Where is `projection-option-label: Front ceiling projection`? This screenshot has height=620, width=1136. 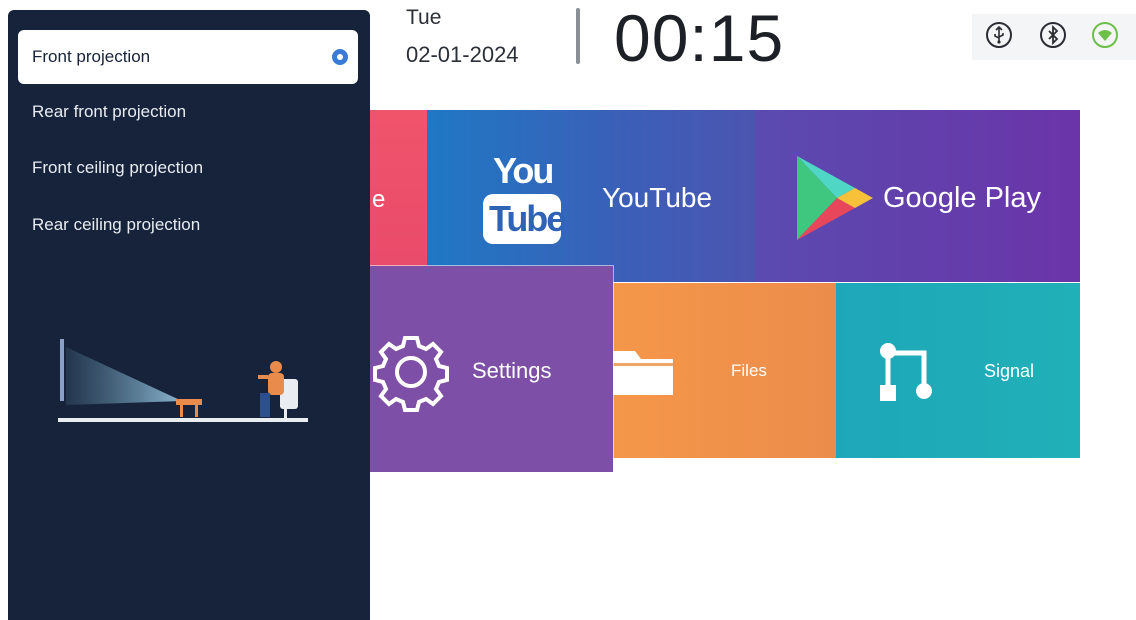 projection-option-label: Front ceiling projection is located at coordinates (118, 167).